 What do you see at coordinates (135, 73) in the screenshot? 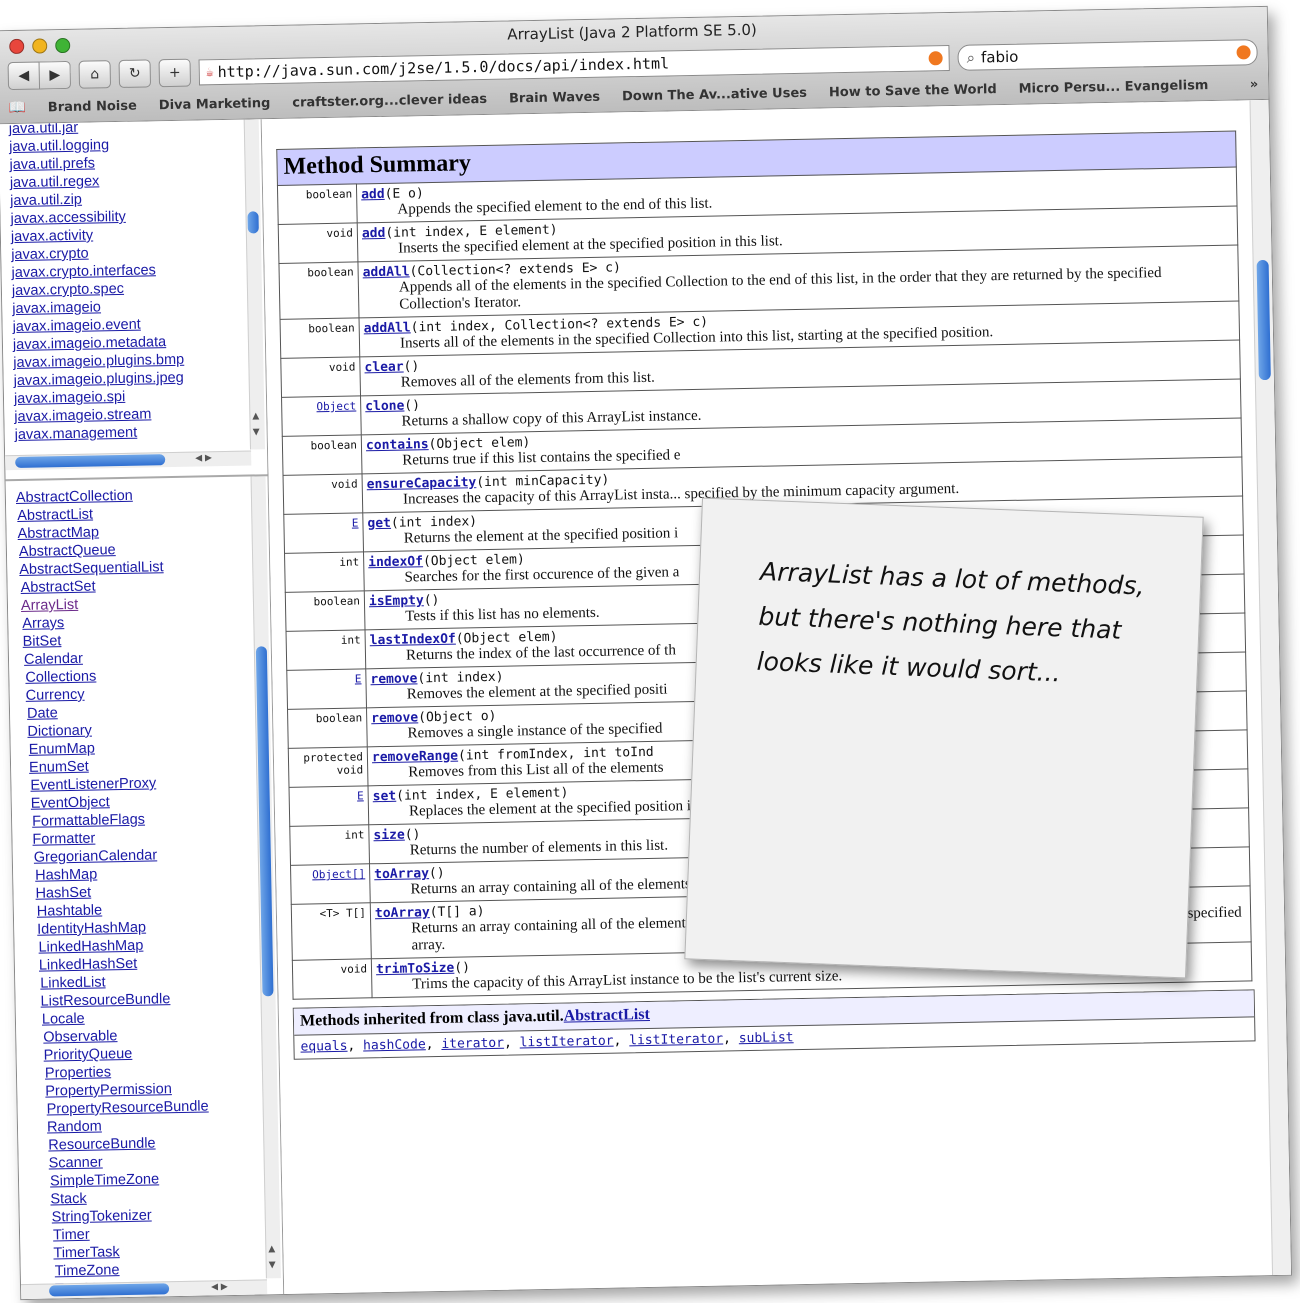
I see `reload-button: ↻` at bounding box center [135, 73].